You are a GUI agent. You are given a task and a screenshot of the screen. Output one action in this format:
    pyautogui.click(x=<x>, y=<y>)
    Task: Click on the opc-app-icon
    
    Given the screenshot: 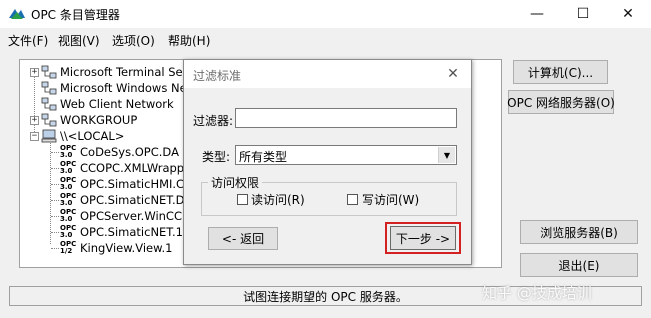 What is the action you would take?
    pyautogui.click(x=17, y=14)
    